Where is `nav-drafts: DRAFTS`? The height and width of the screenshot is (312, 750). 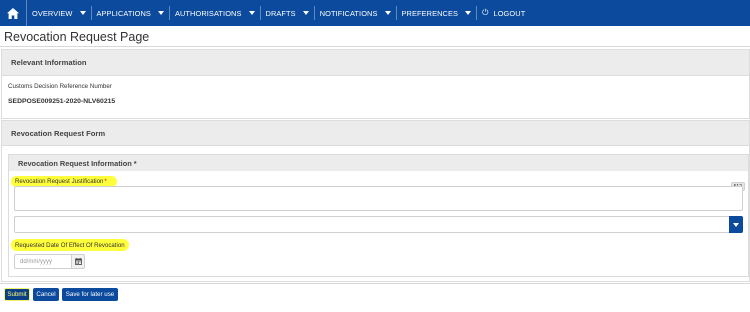 nav-drafts: DRAFTS is located at coordinates (287, 13).